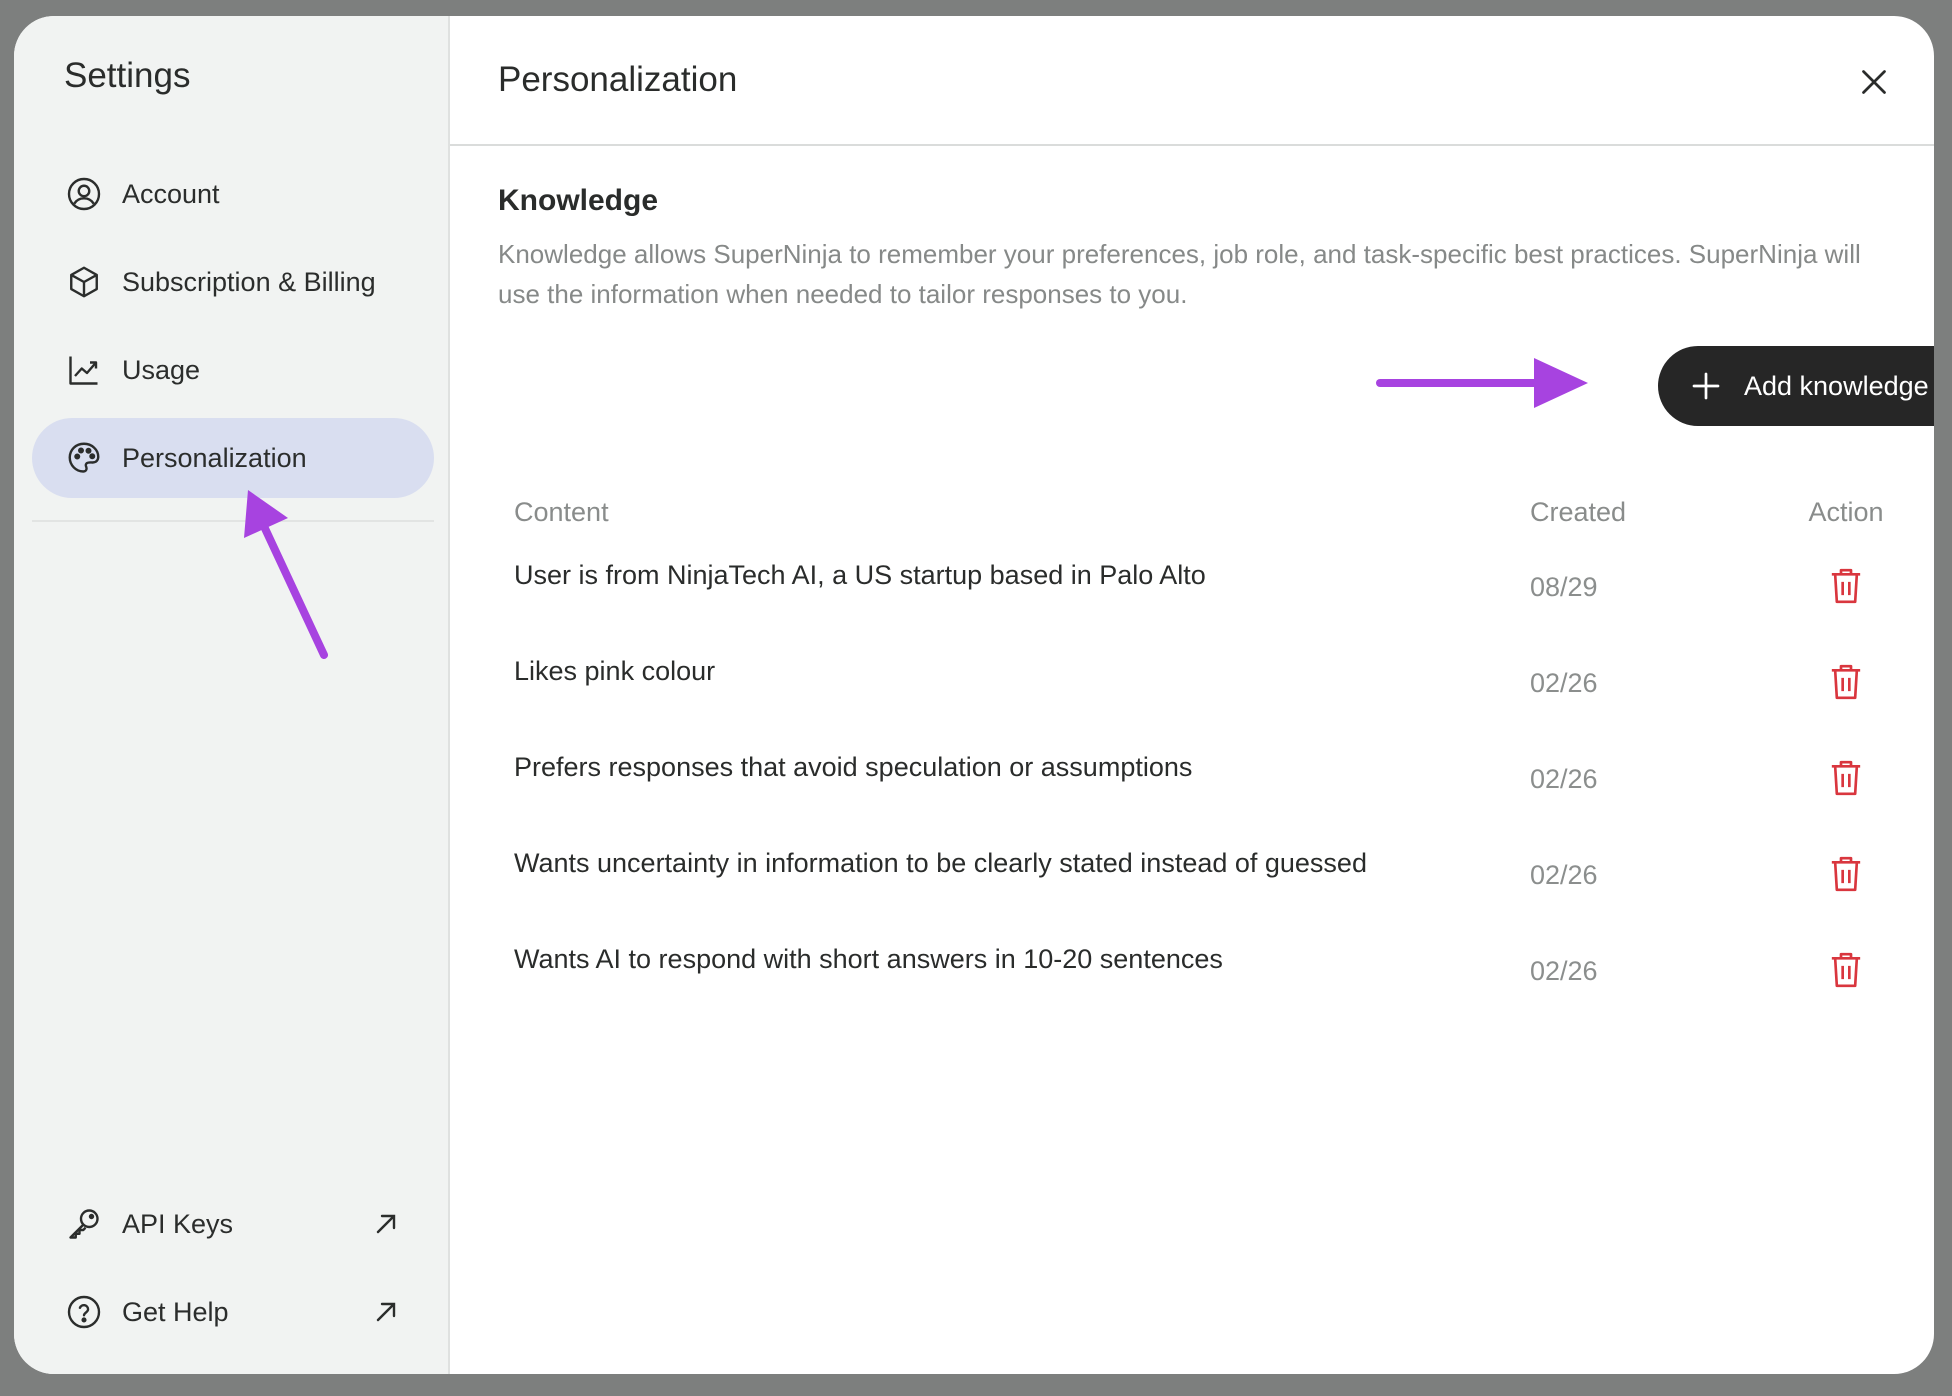 The width and height of the screenshot is (1952, 1396). Describe the element at coordinates (84, 1224) in the screenshot. I see `key-icon` at that location.